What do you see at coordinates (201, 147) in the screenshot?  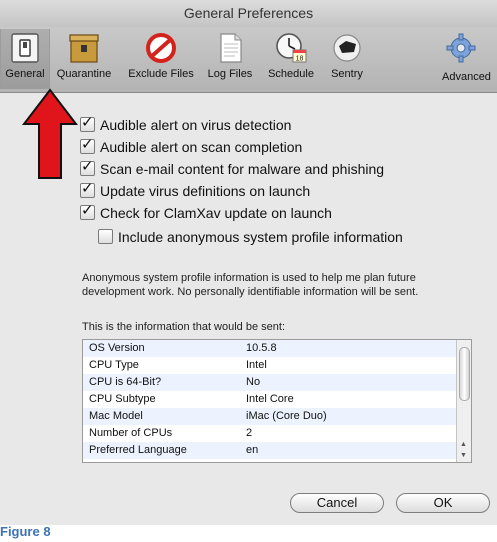 I see `option-label: Audible alert on scan completion` at bounding box center [201, 147].